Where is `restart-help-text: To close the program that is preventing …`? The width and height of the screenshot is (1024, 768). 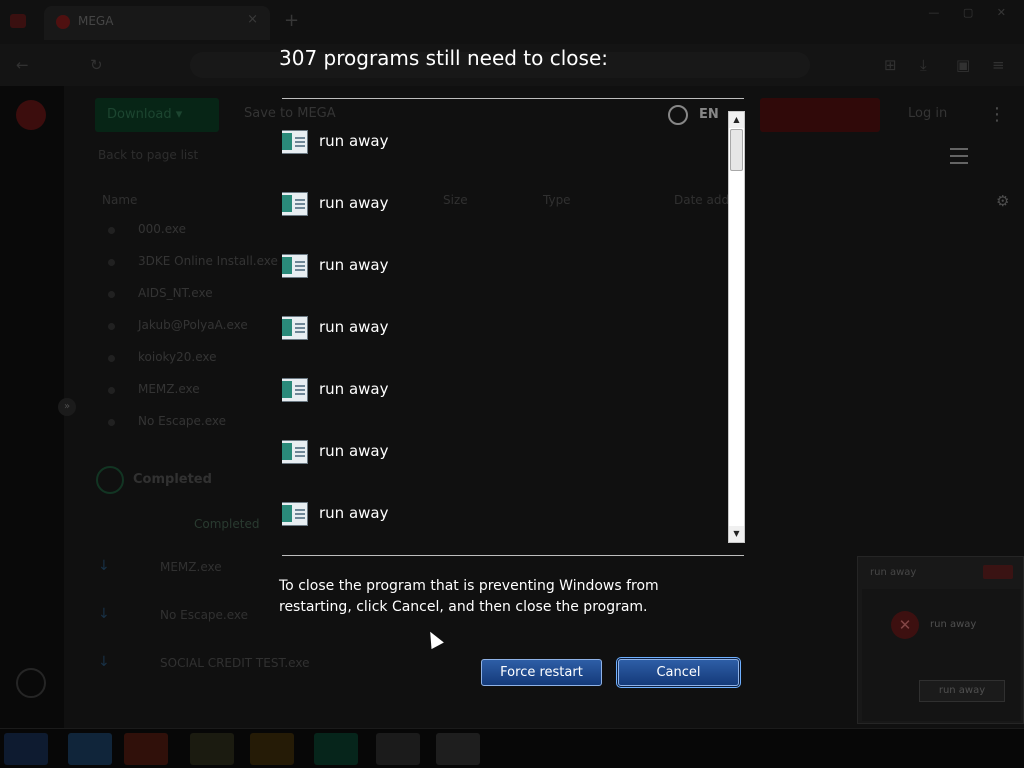
restart-help-text: To close the program that is preventing … is located at coordinates (469, 596).